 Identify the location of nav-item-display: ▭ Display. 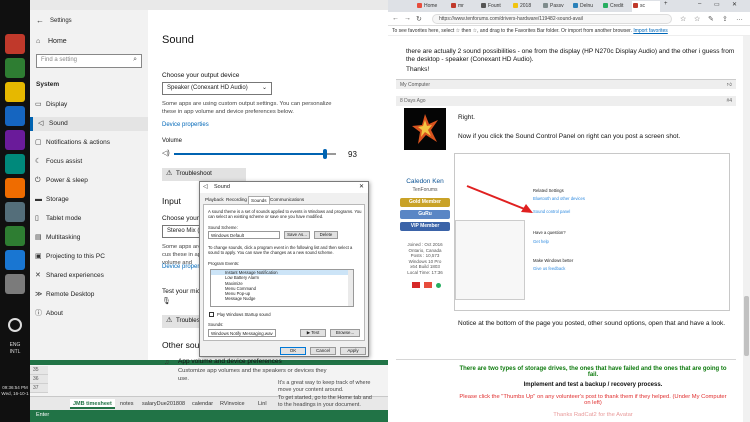
(89, 105).